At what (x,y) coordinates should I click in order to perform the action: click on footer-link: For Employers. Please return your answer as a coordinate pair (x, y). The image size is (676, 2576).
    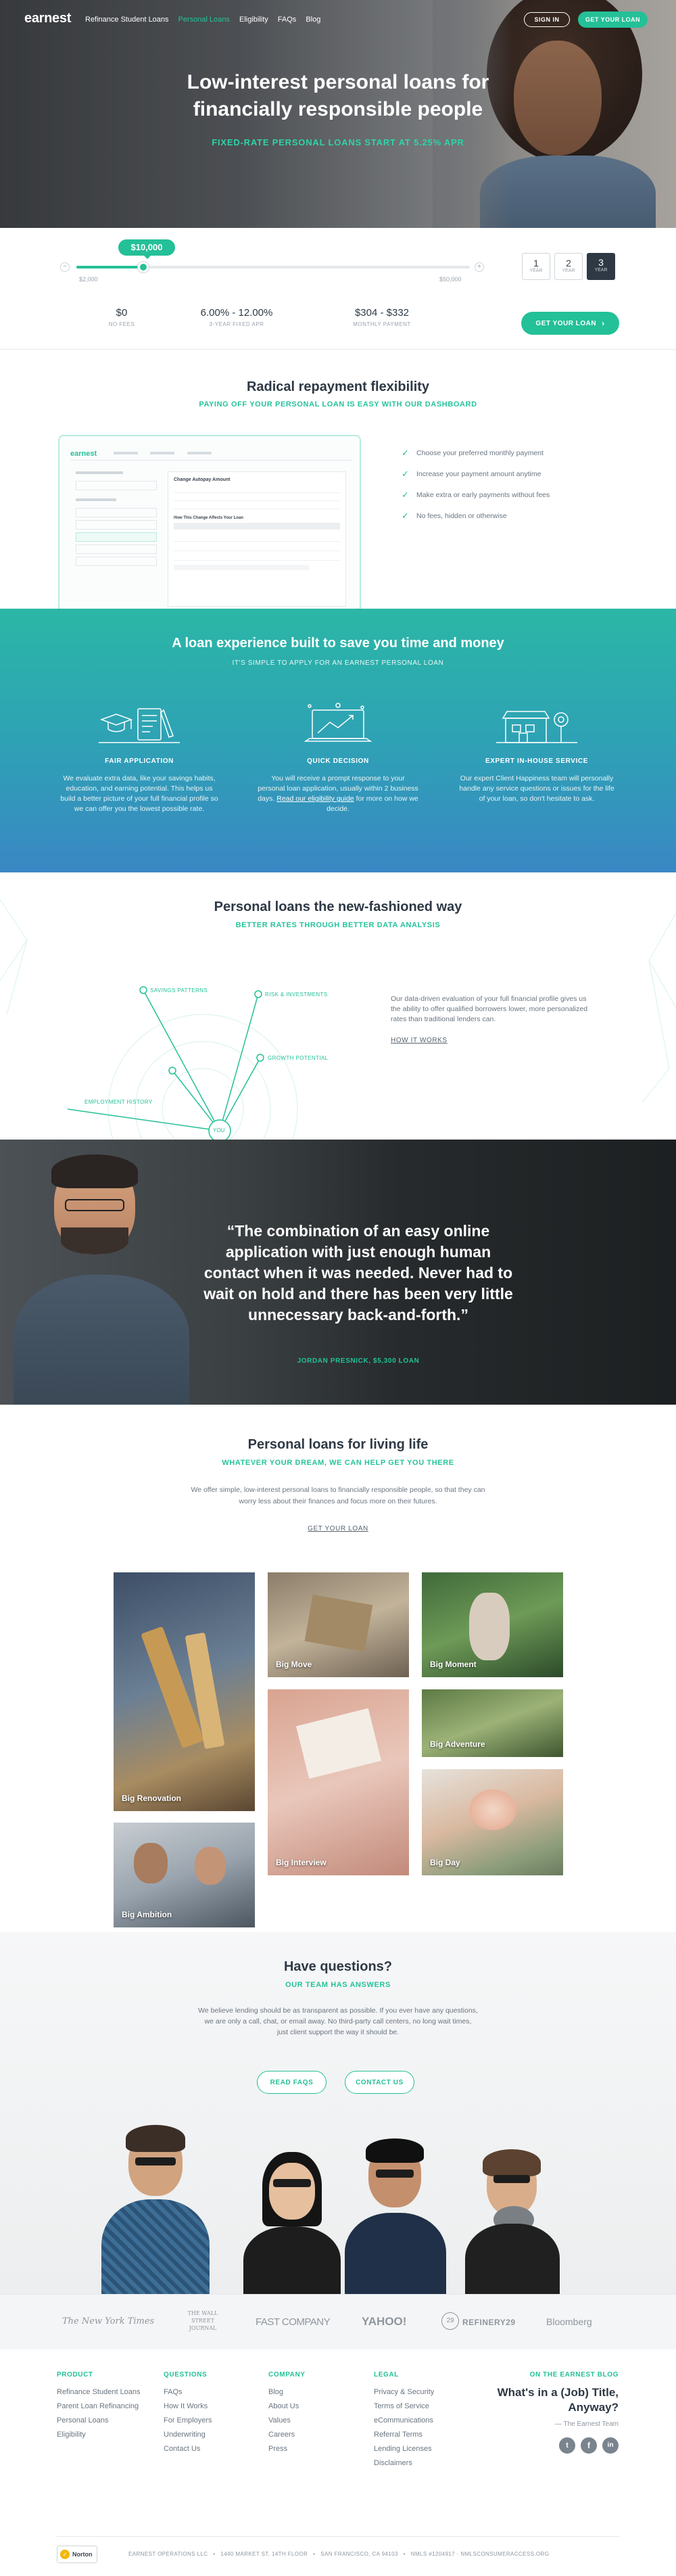
    Looking at the image, I should click on (188, 2421).